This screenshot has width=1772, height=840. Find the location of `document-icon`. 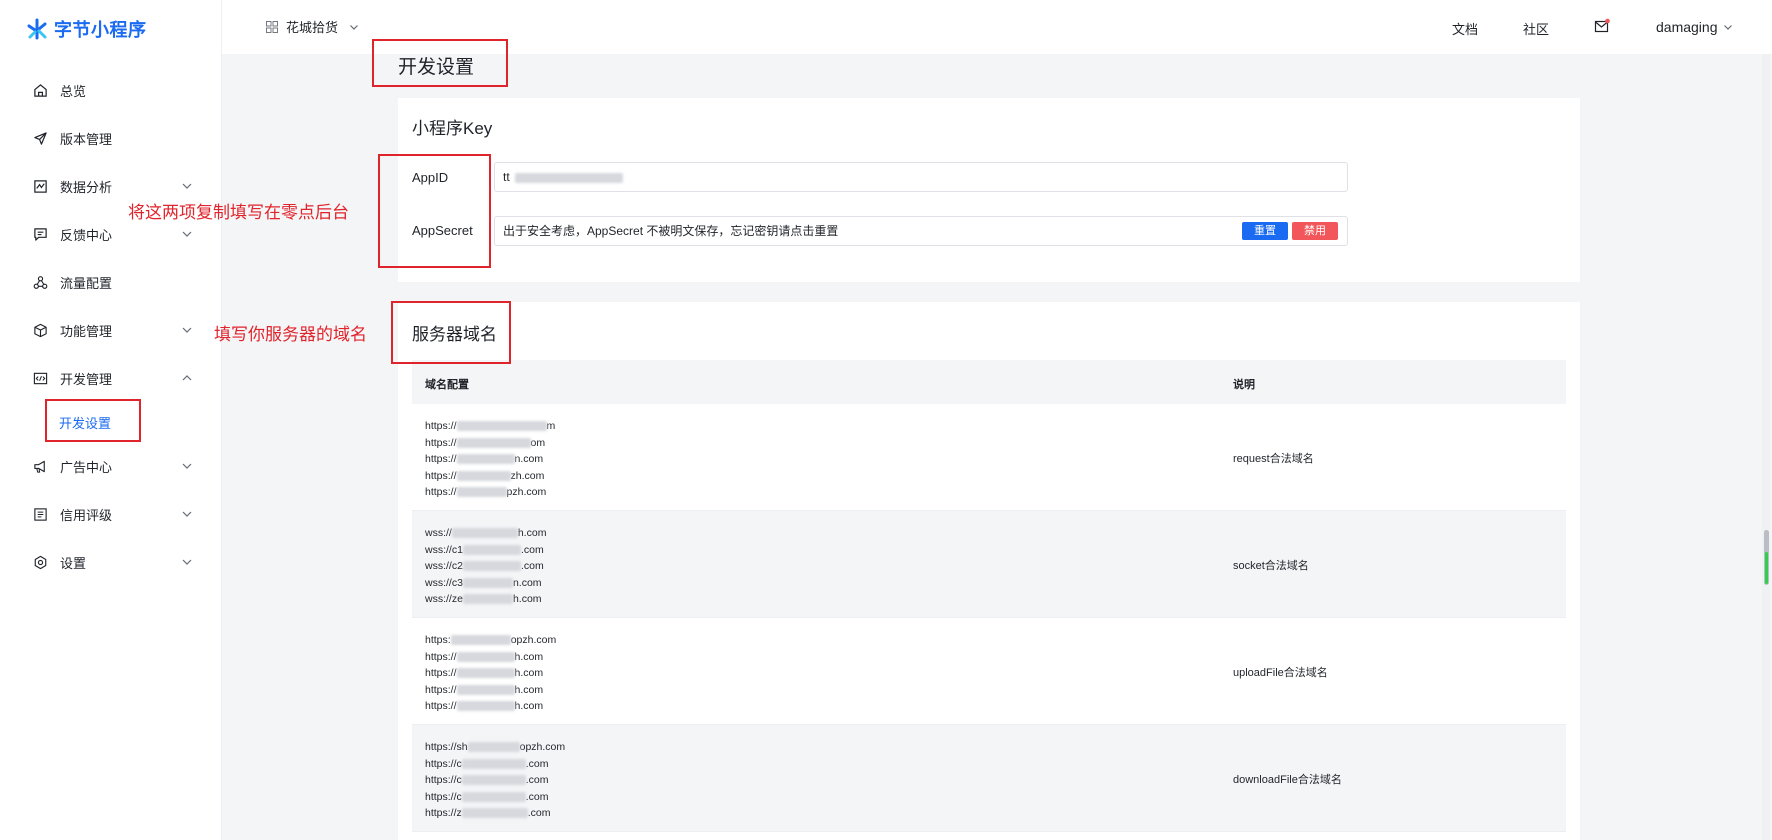

document-icon is located at coordinates (40, 514).